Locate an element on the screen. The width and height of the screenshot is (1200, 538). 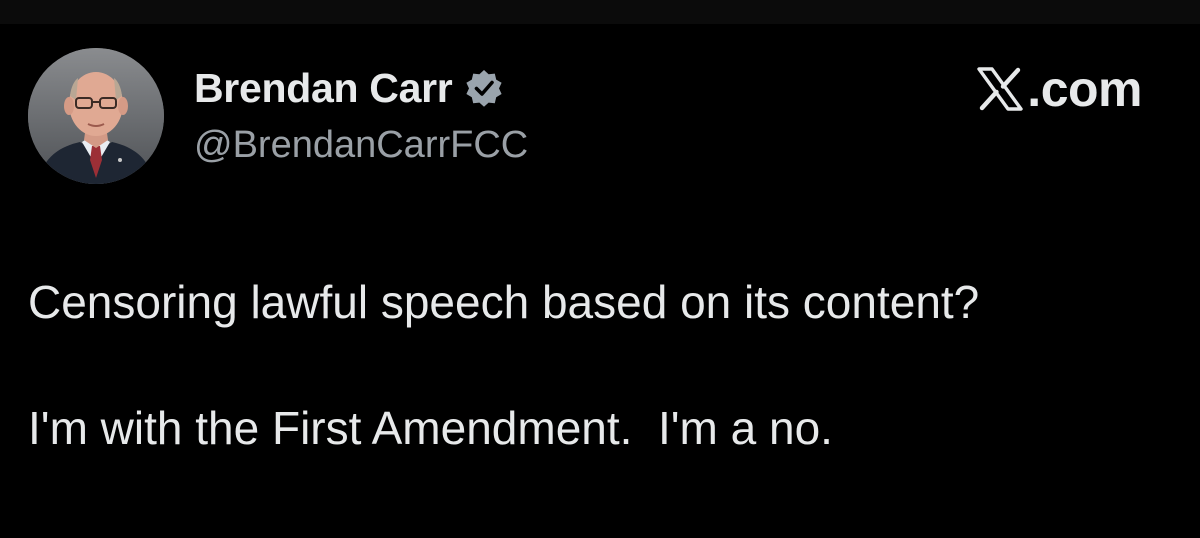
avatar-photo is located at coordinates (96, 116).